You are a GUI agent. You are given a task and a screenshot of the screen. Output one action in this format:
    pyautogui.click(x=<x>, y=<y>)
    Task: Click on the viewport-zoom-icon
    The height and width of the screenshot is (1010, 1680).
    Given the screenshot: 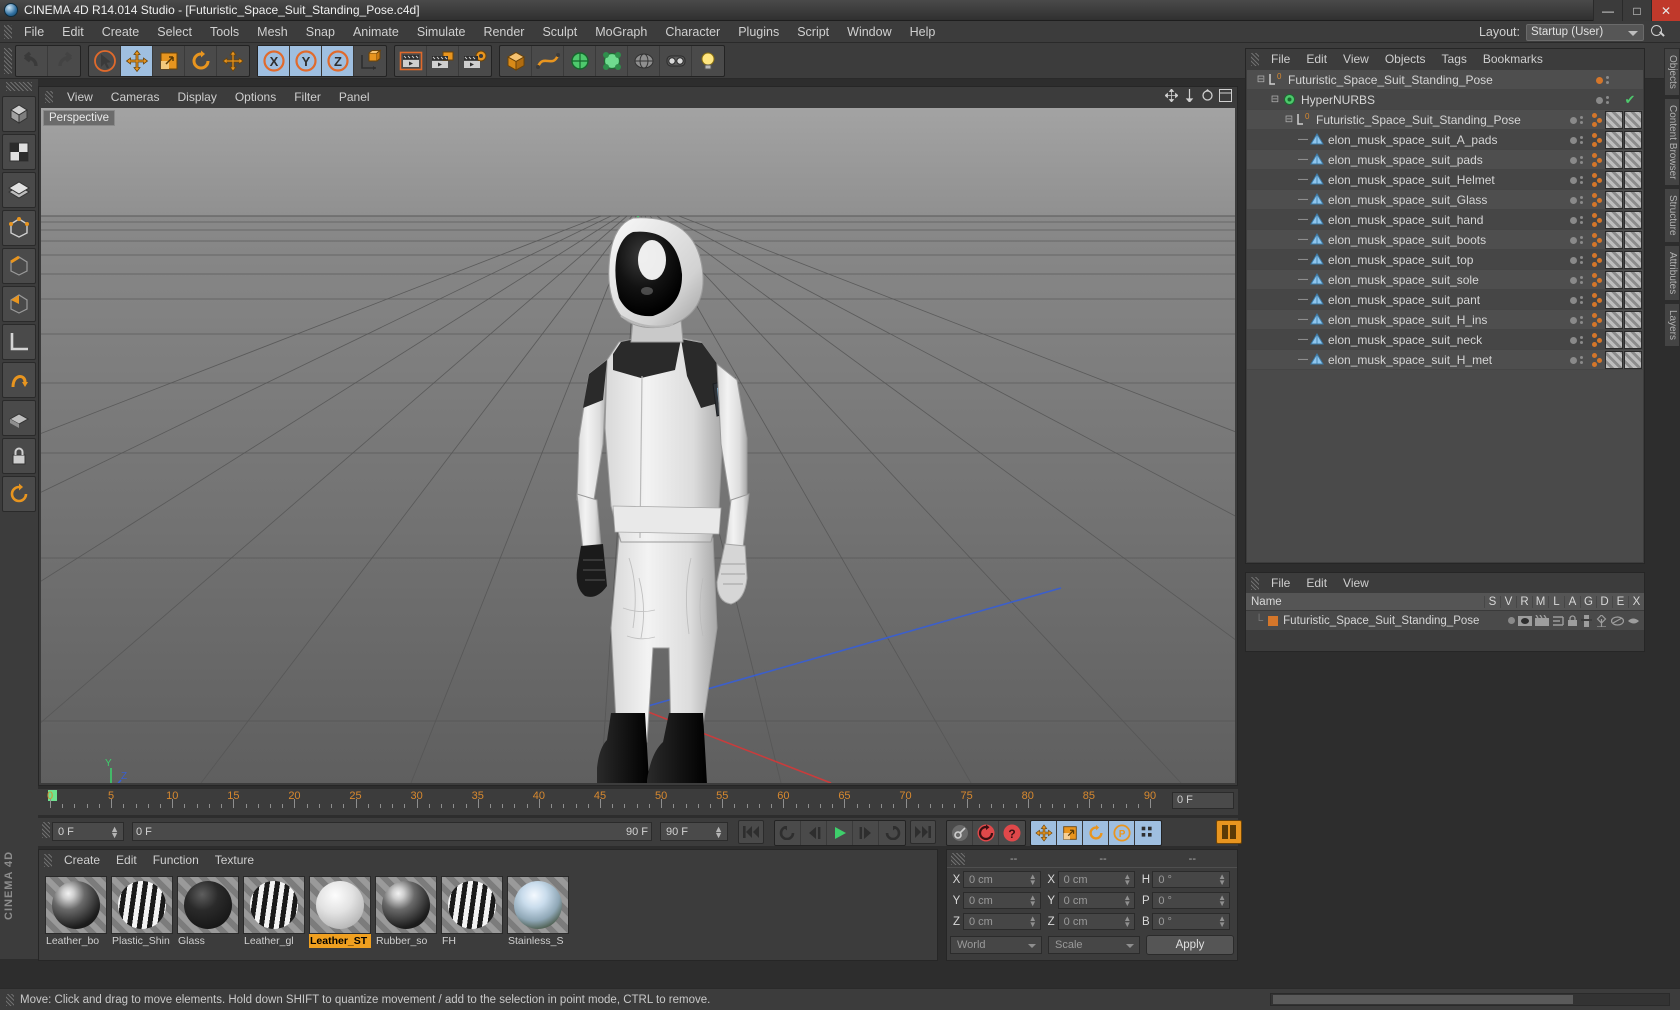 What is the action you would take?
    pyautogui.click(x=1189, y=96)
    